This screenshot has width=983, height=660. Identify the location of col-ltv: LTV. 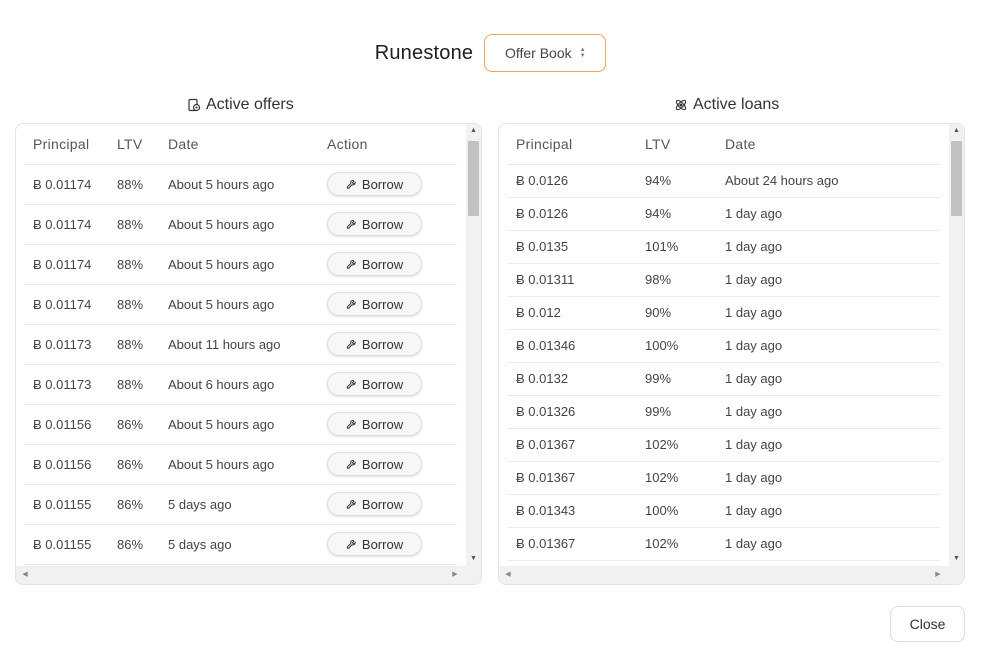
(685, 144).